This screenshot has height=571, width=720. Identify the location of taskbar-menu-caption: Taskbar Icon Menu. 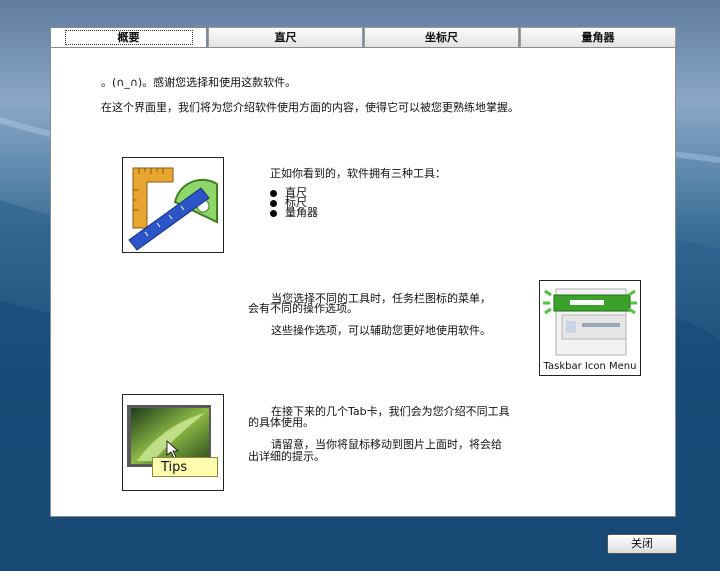
(590, 366).